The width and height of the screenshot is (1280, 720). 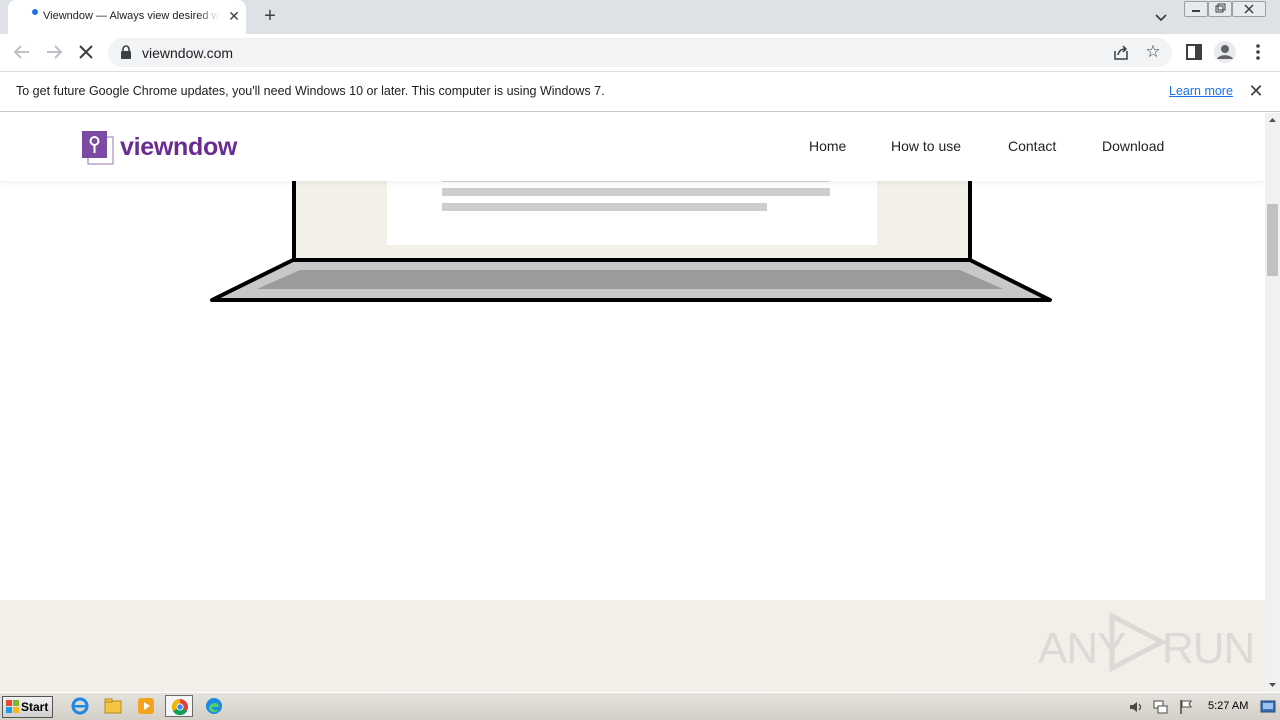 I want to click on learn-more-link: Learn more, so click(x=1201, y=91).